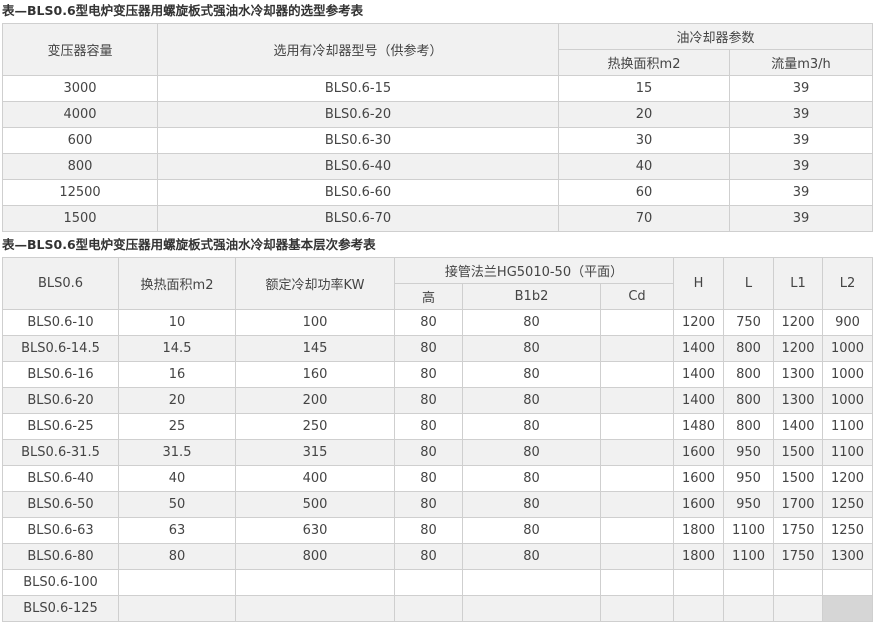  What do you see at coordinates (438, 608) in the screenshot?
I see `table-row: BLS0.6-125` at bounding box center [438, 608].